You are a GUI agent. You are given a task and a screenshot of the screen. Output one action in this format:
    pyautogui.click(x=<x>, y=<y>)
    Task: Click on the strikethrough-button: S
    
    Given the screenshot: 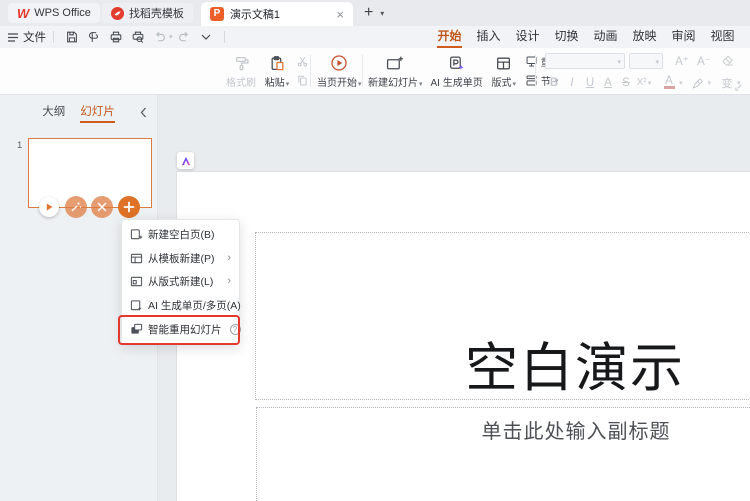 What is the action you would take?
    pyautogui.click(x=626, y=82)
    